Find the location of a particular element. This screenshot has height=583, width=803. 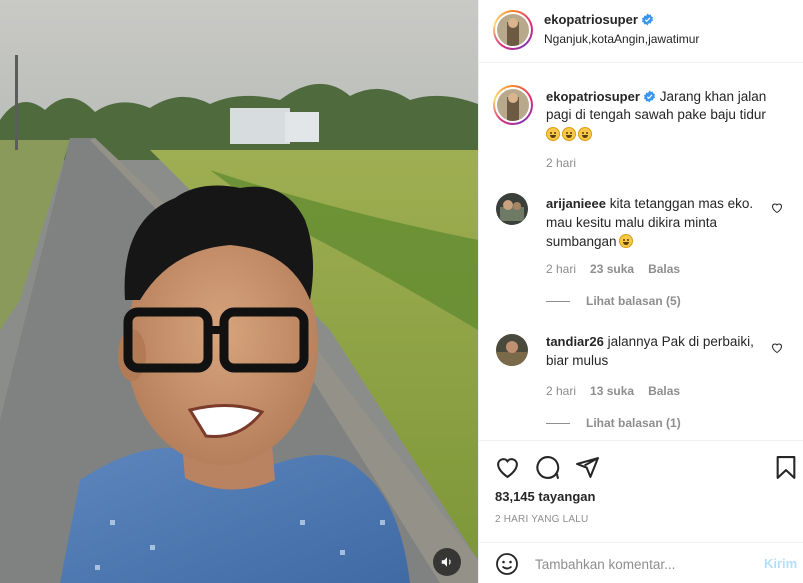

caption-username: ekopatriosuper is located at coordinates (593, 96).